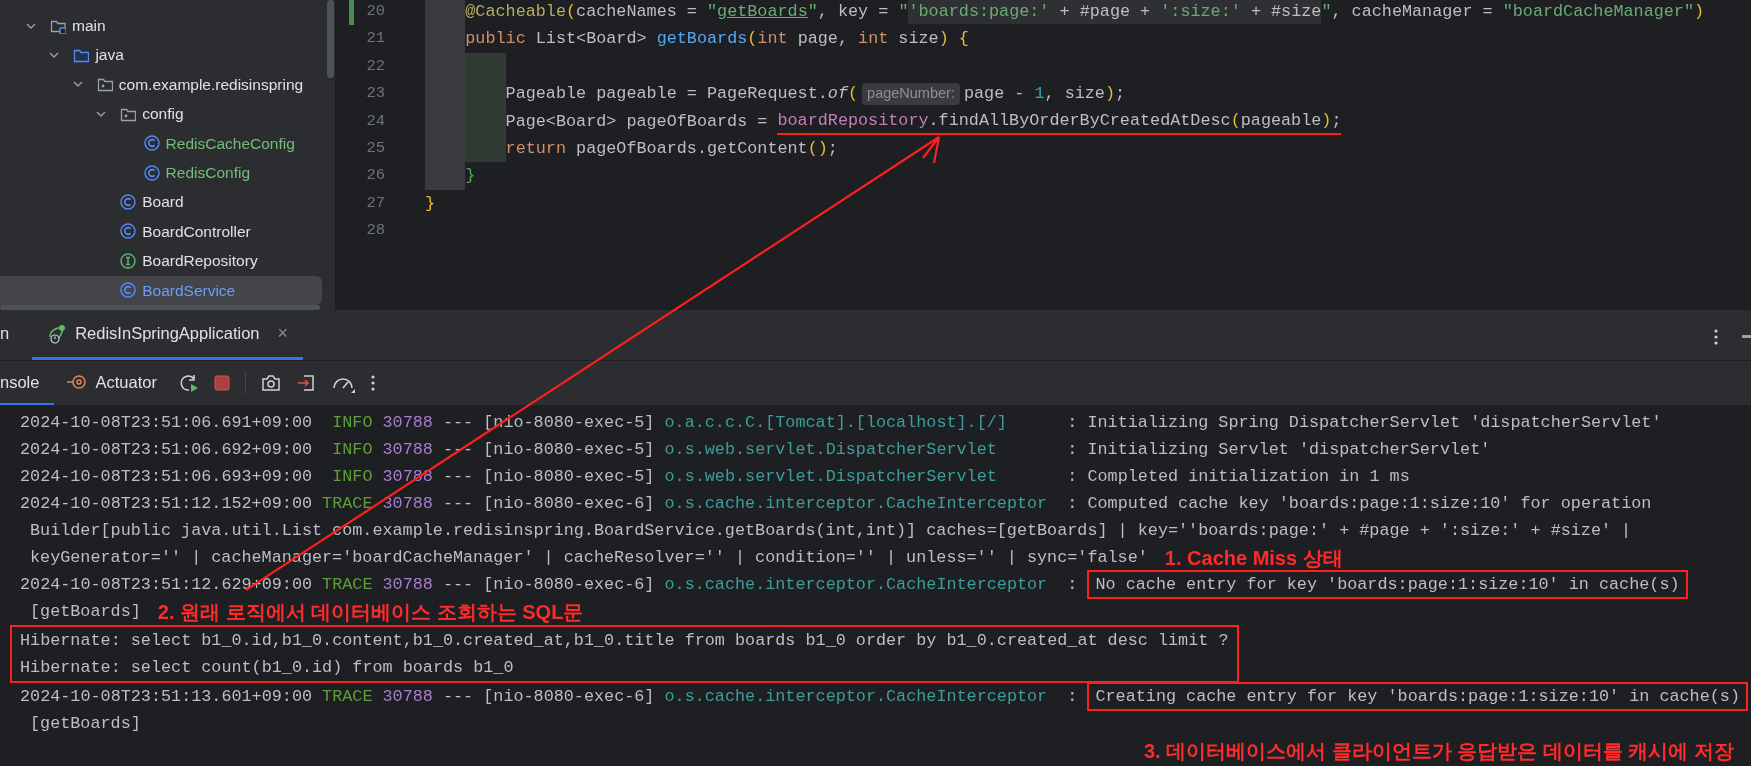 This screenshot has height=766, width=1751. Describe the element at coordinates (883, 121) in the screenshot. I see `code-line: Page<Board> pageOfBoards = boardRepository.findAllByOrderByCreatedAtDesc(pageable);` at that location.